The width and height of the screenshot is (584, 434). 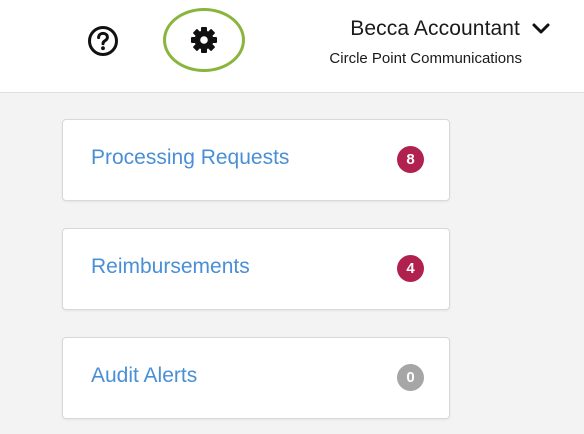 I want to click on gear-icon, so click(x=204, y=40).